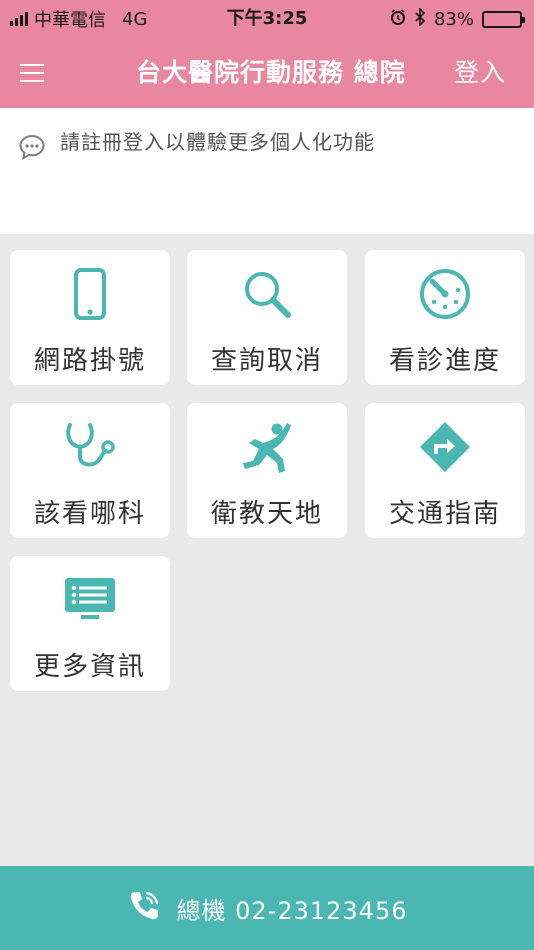  I want to click on tile-label: 交通指南, so click(444, 514).